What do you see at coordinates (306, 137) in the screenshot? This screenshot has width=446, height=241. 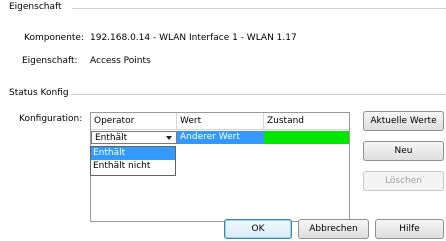 I see `zustand-cell-status` at bounding box center [306, 137].